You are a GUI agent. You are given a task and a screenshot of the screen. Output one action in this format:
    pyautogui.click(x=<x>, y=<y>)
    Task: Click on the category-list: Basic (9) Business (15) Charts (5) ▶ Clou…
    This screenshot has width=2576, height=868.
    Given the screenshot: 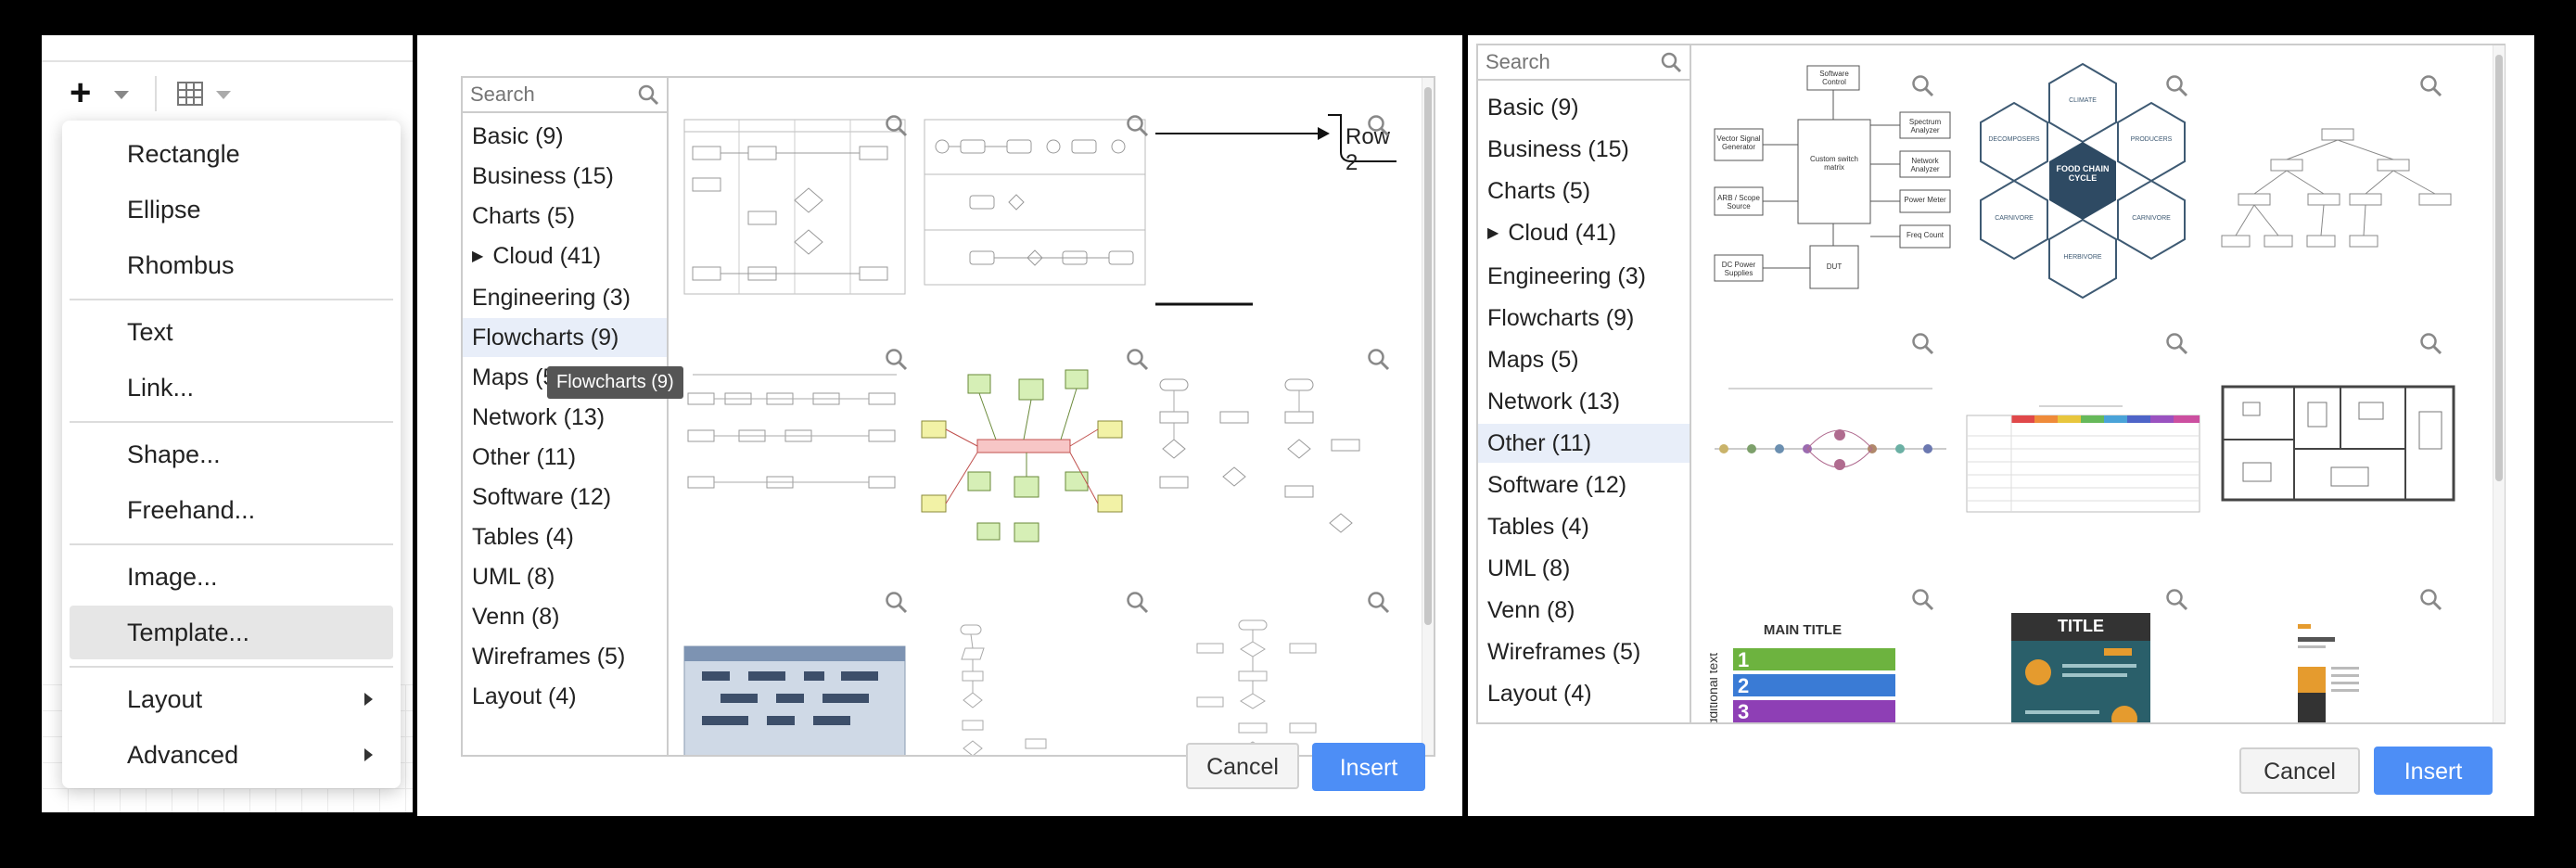 What is the action you would take?
    pyautogui.click(x=1585, y=383)
    